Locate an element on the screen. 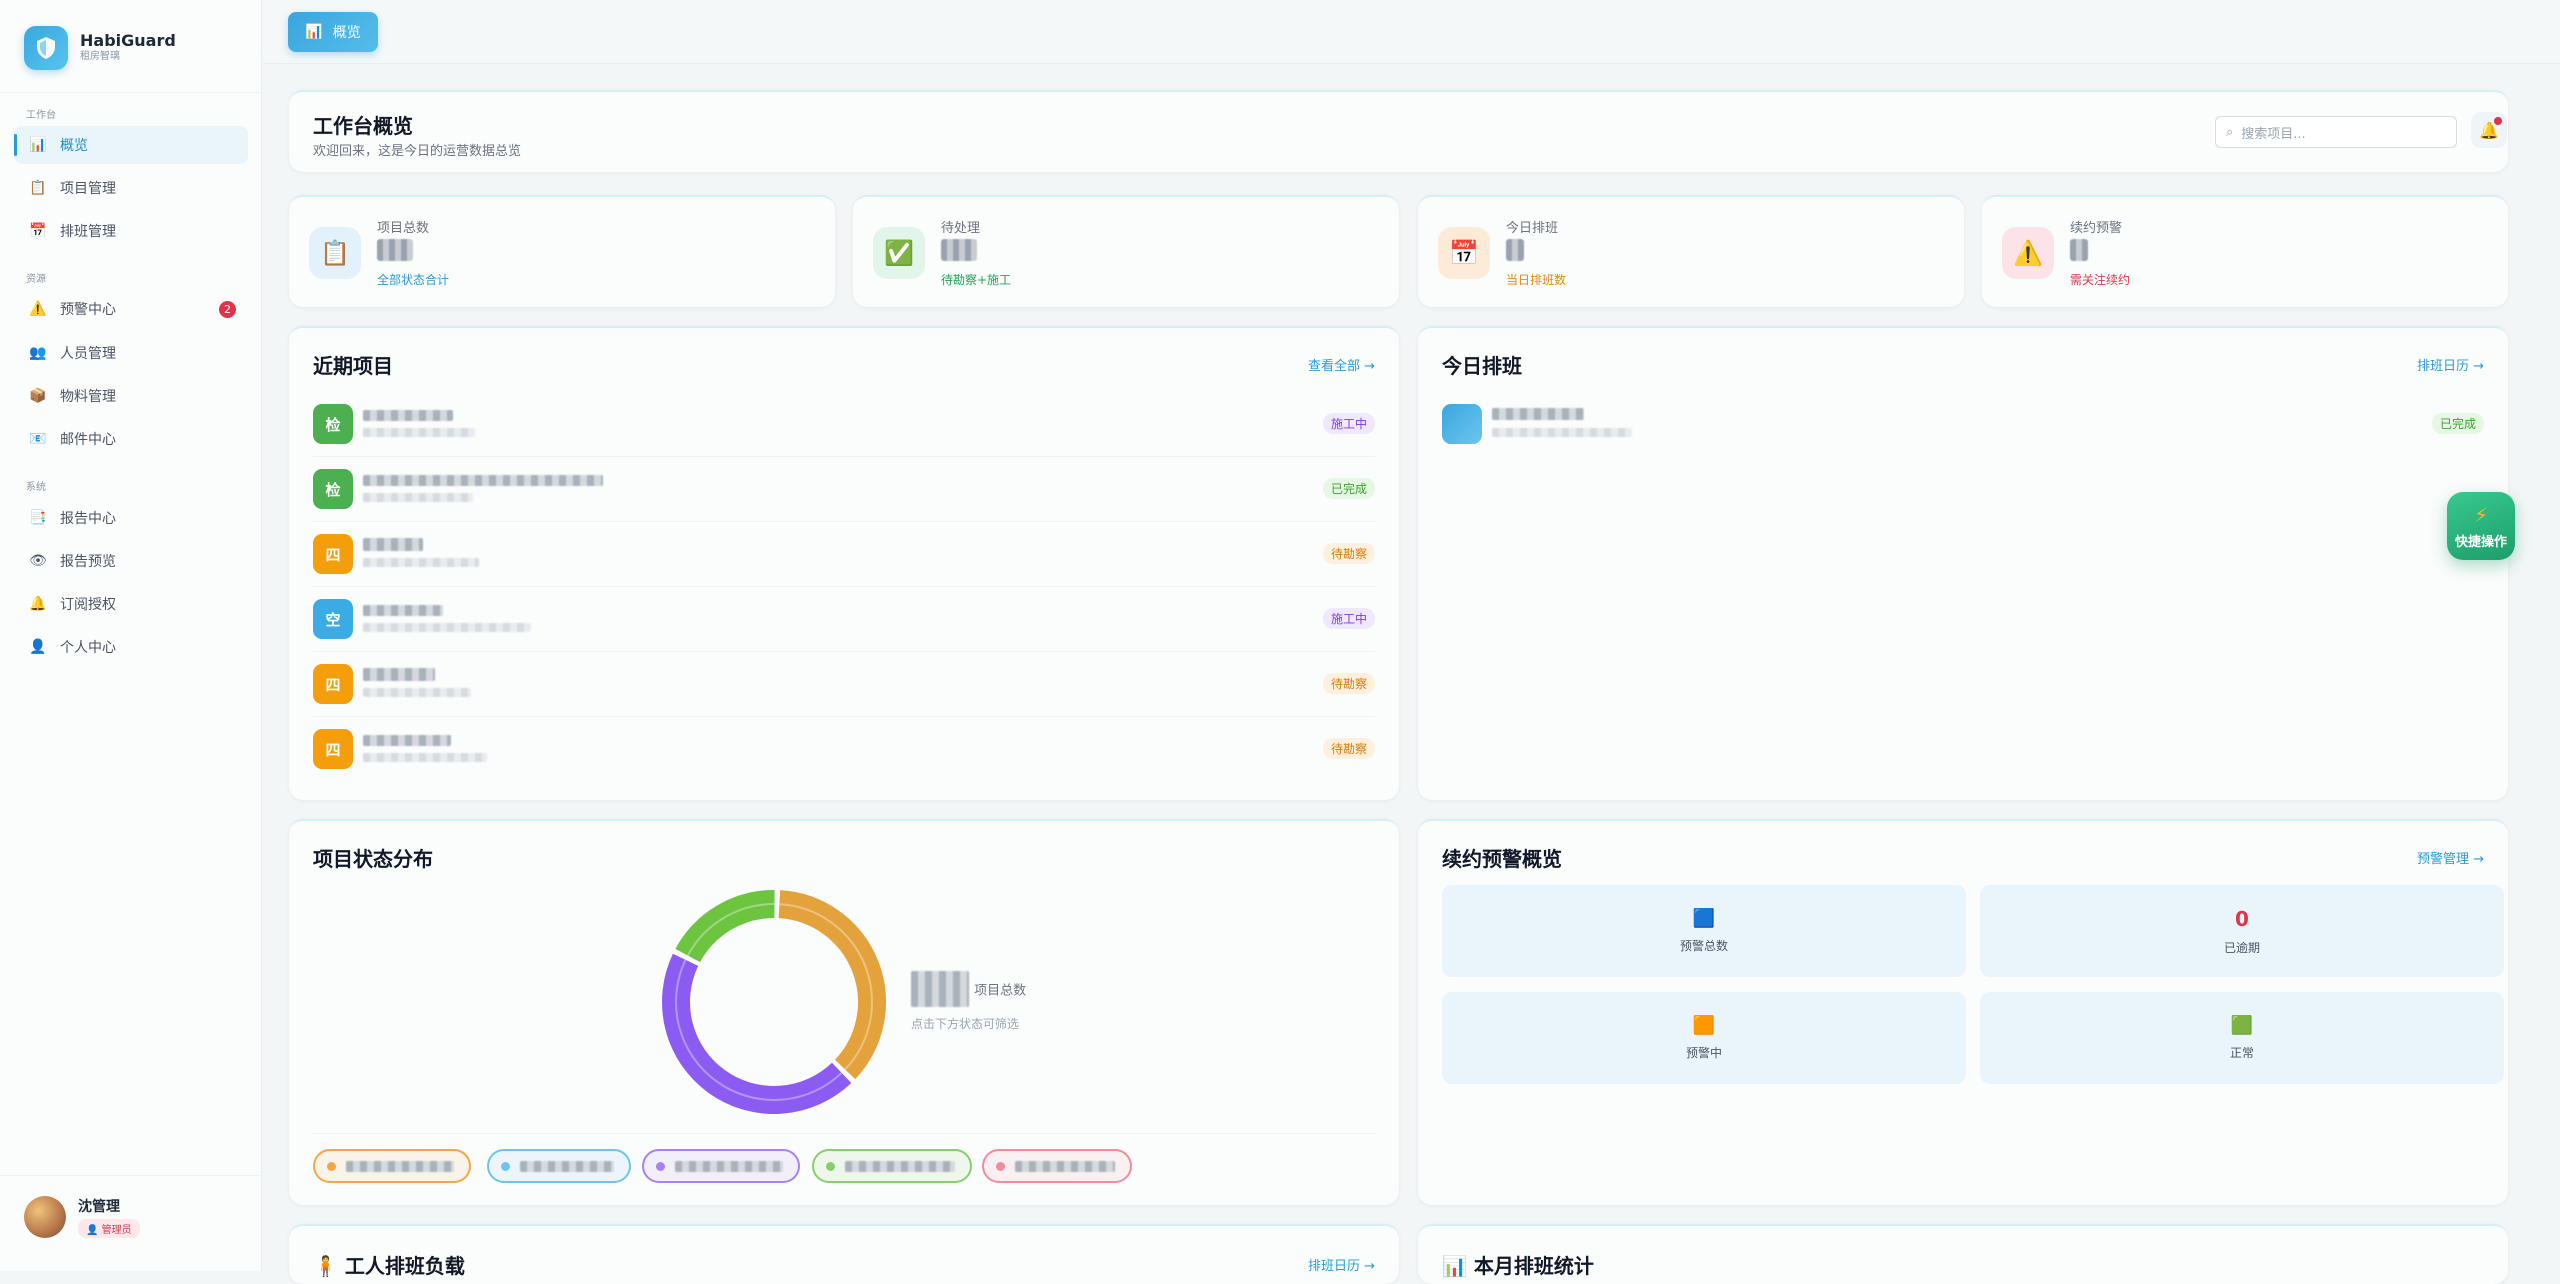  user-profile: 沈管理 👤 管理员 is located at coordinates (82, 1217).